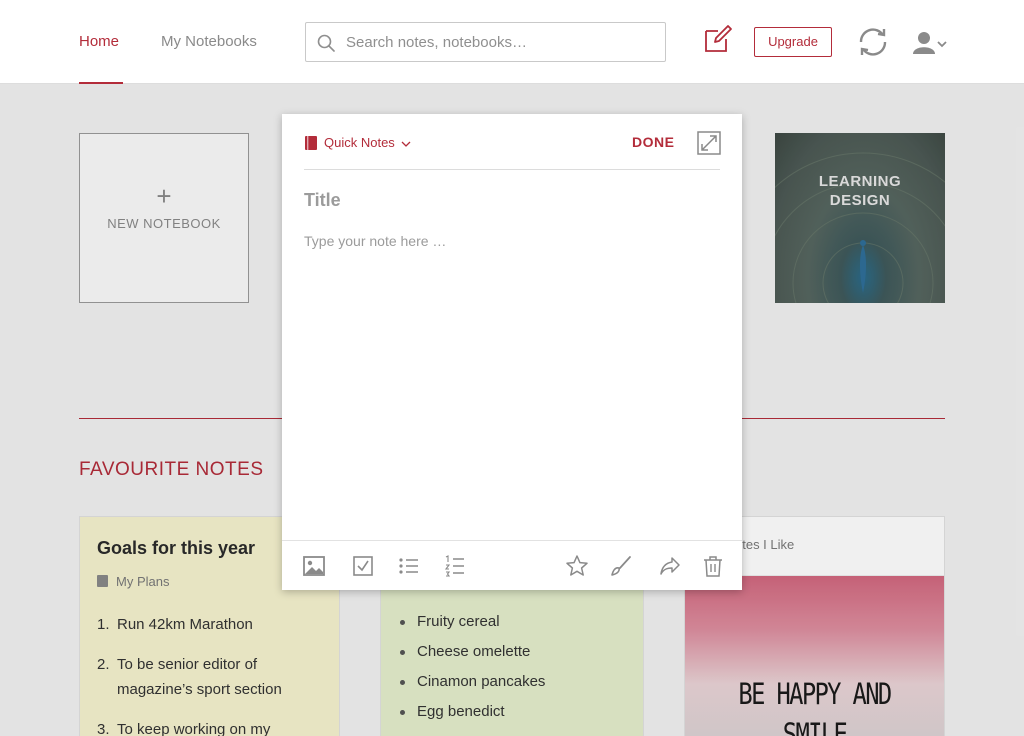  What do you see at coordinates (311, 143) in the screenshot?
I see `notebook-icon` at bounding box center [311, 143].